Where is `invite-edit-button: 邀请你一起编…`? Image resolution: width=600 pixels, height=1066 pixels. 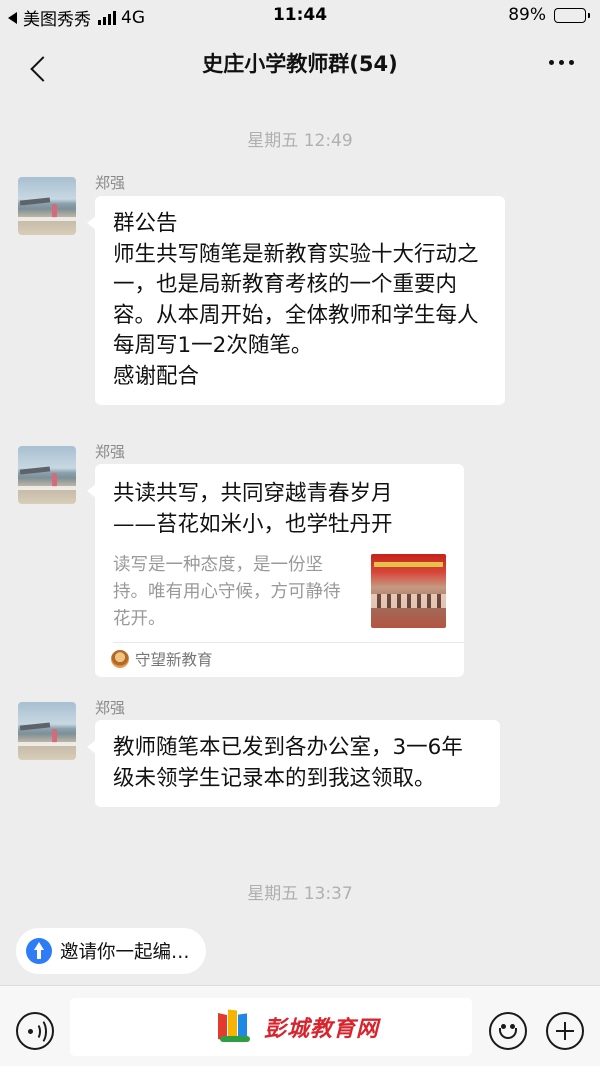
invite-edit-button: 邀请你一起编… is located at coordinates (111, 951).